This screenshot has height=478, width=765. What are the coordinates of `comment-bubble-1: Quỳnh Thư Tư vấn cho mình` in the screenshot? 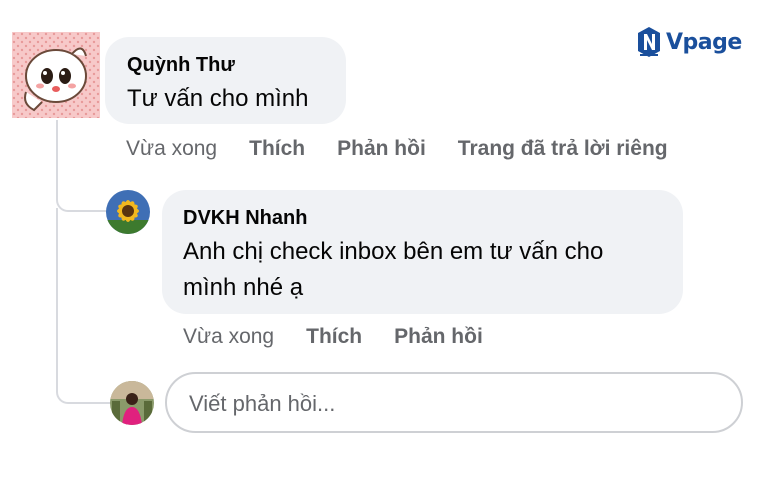 It's located at (225, 80).